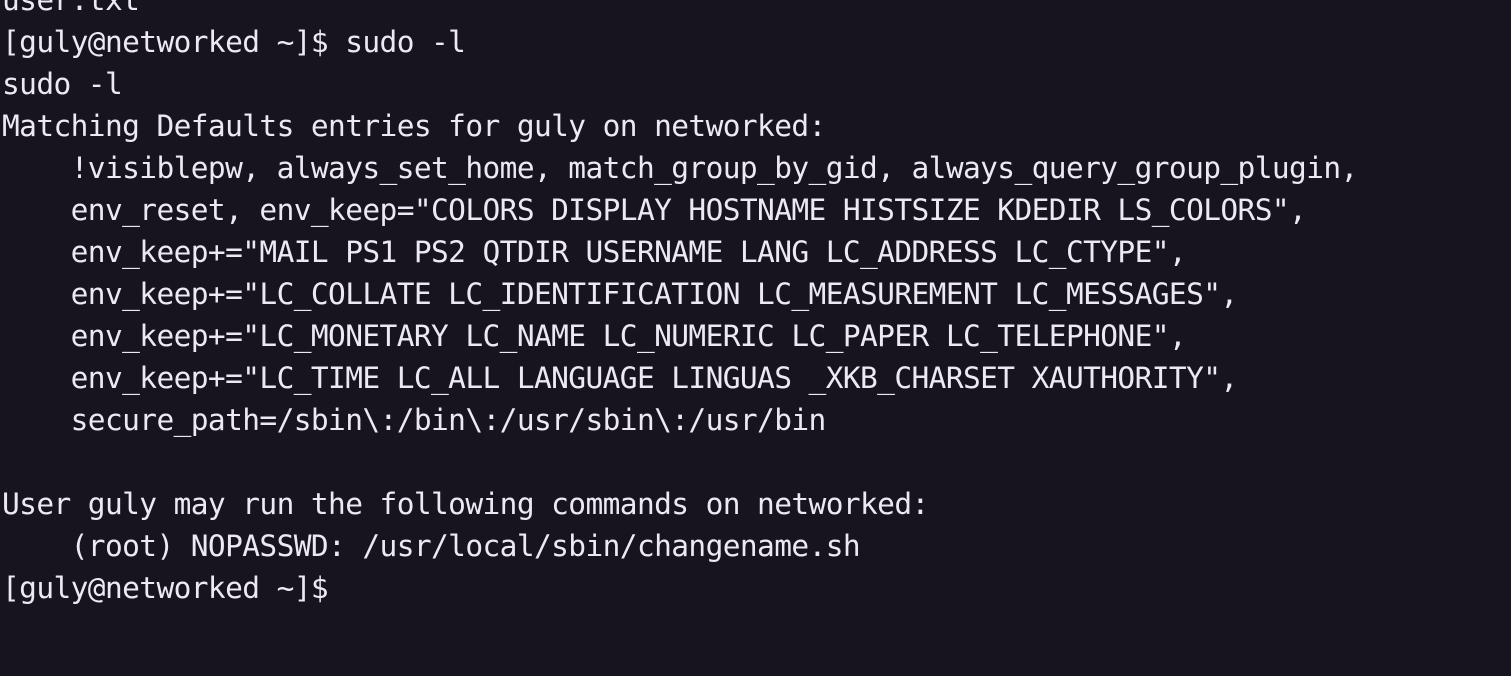  Describe the element at coordinates (62, 84) in the screenshot. I see `command-echo: sudo -l` at that location.